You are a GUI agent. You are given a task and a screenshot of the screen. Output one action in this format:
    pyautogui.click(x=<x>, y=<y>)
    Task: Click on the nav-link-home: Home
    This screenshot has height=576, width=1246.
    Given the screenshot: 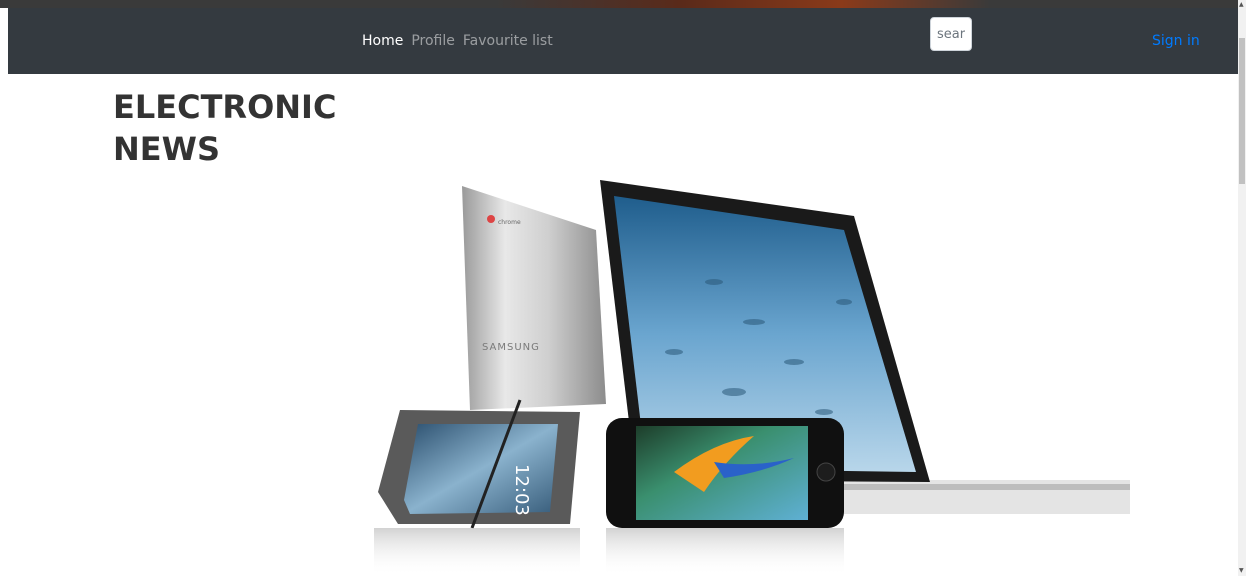 What is the action you would take?
    pyautogui.click(x=382, y=41)
    